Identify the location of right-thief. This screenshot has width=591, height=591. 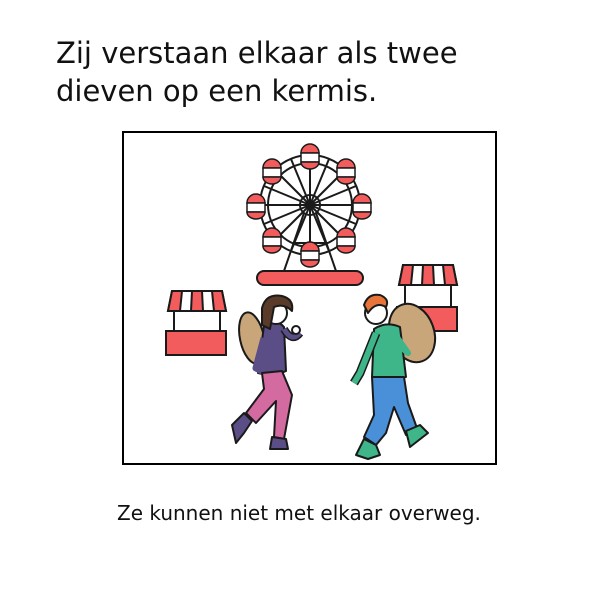
(393, 376).